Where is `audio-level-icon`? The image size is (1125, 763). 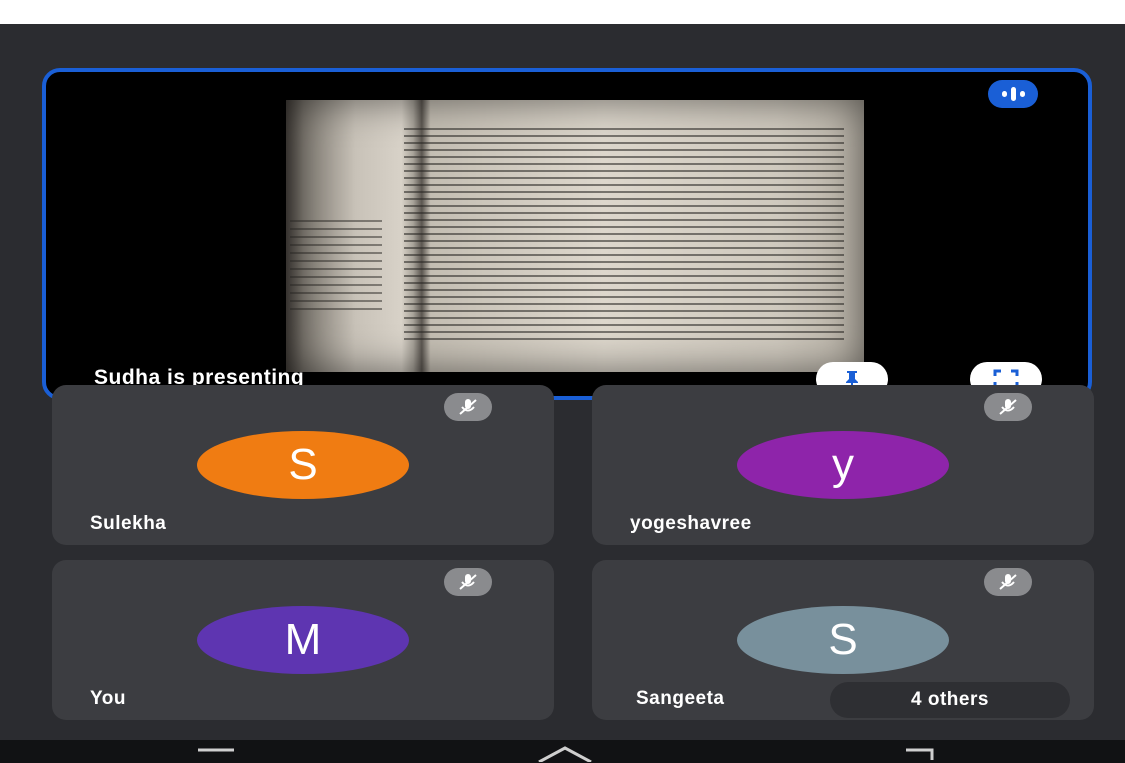 audio-level-icon is located at coordinates (1013, 94).